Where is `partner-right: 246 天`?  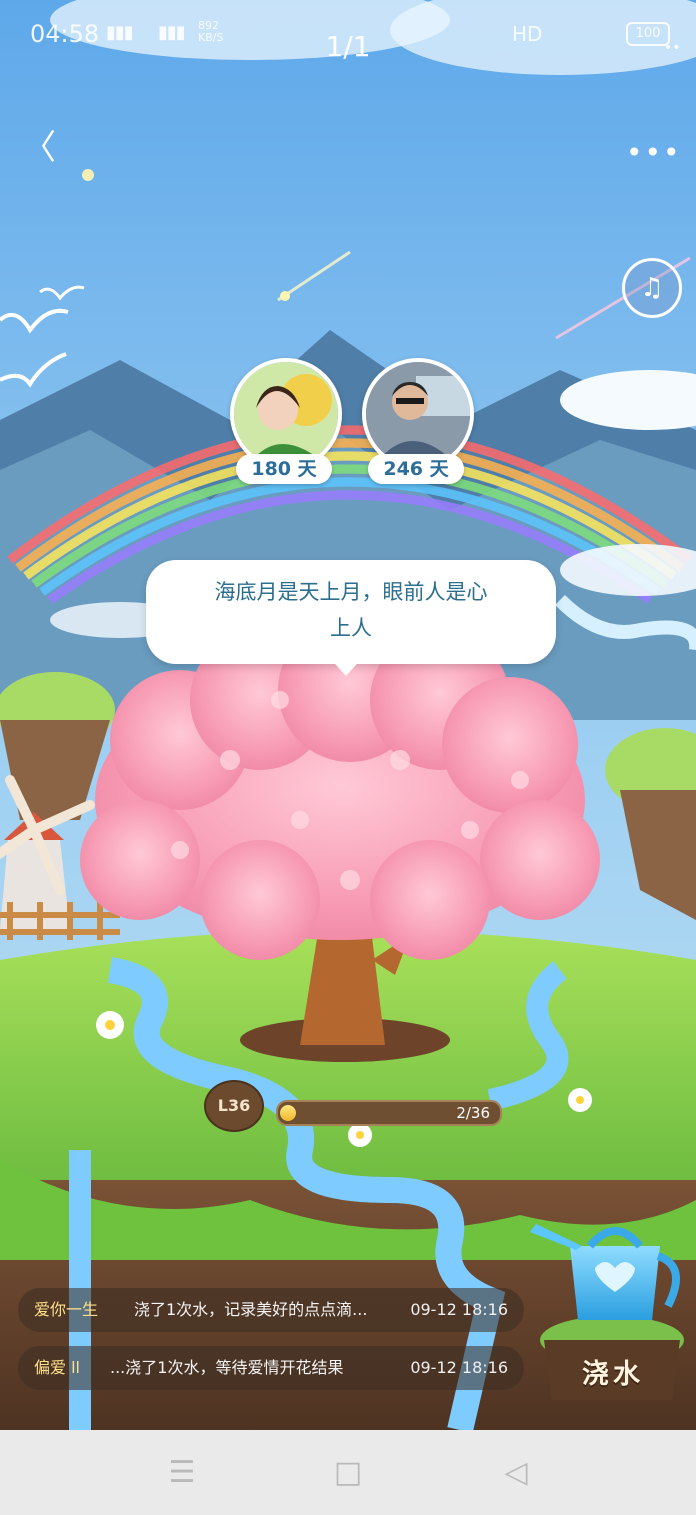
partner-right: 246 天 is located at coordinates (418, 423).